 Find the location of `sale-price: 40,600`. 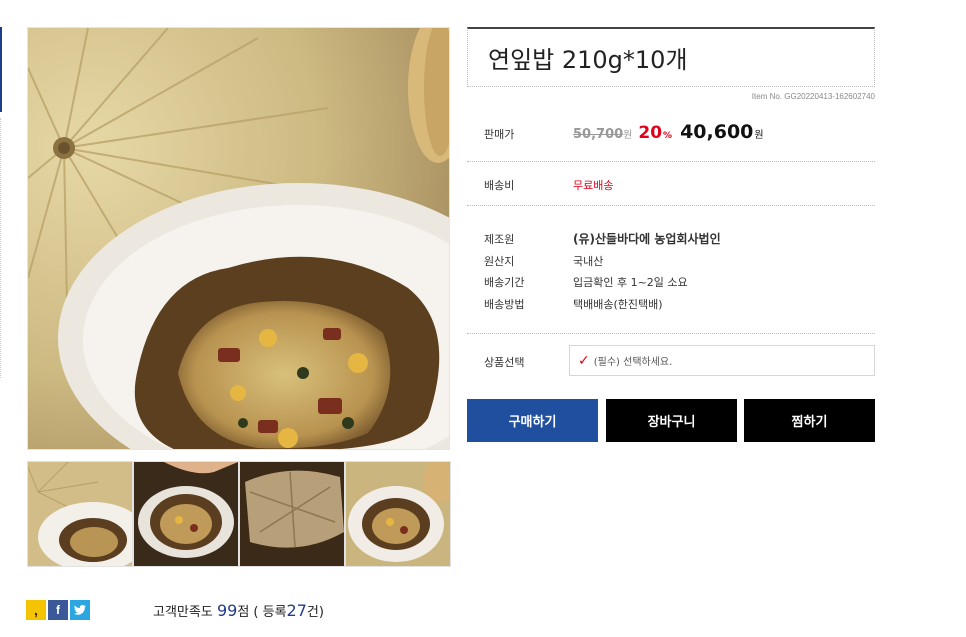

sale-price: 40,600 is located at coordinates (717, 132).